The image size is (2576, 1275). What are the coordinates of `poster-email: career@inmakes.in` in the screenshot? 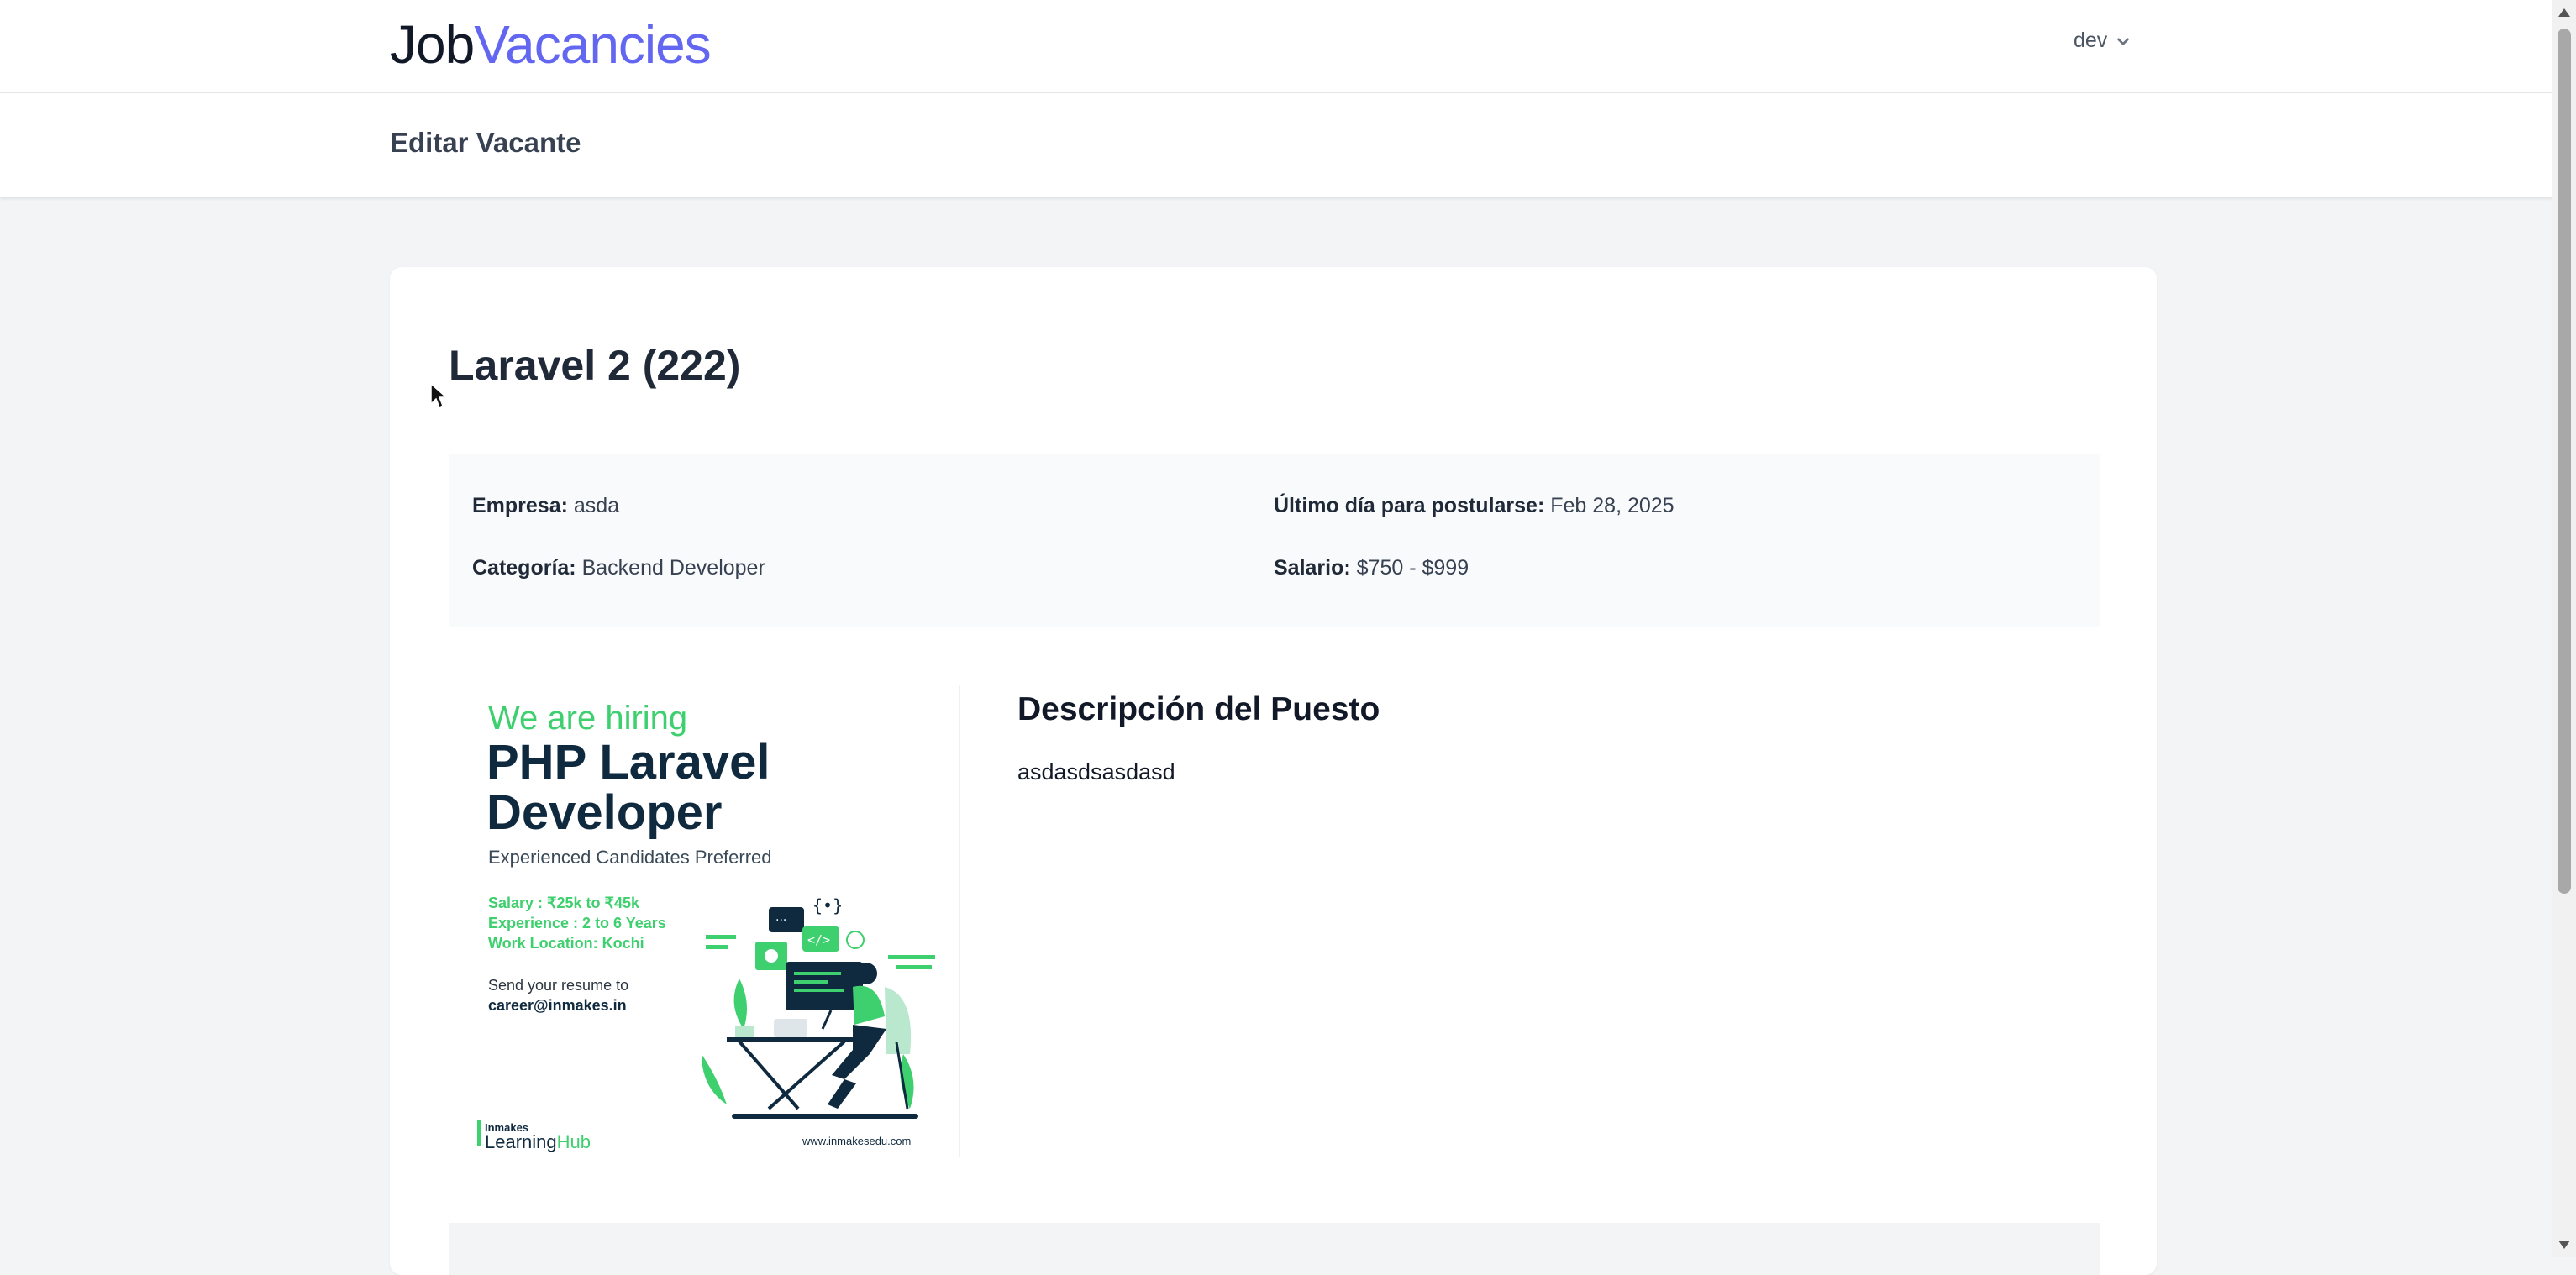 It's located at (557, 1006).